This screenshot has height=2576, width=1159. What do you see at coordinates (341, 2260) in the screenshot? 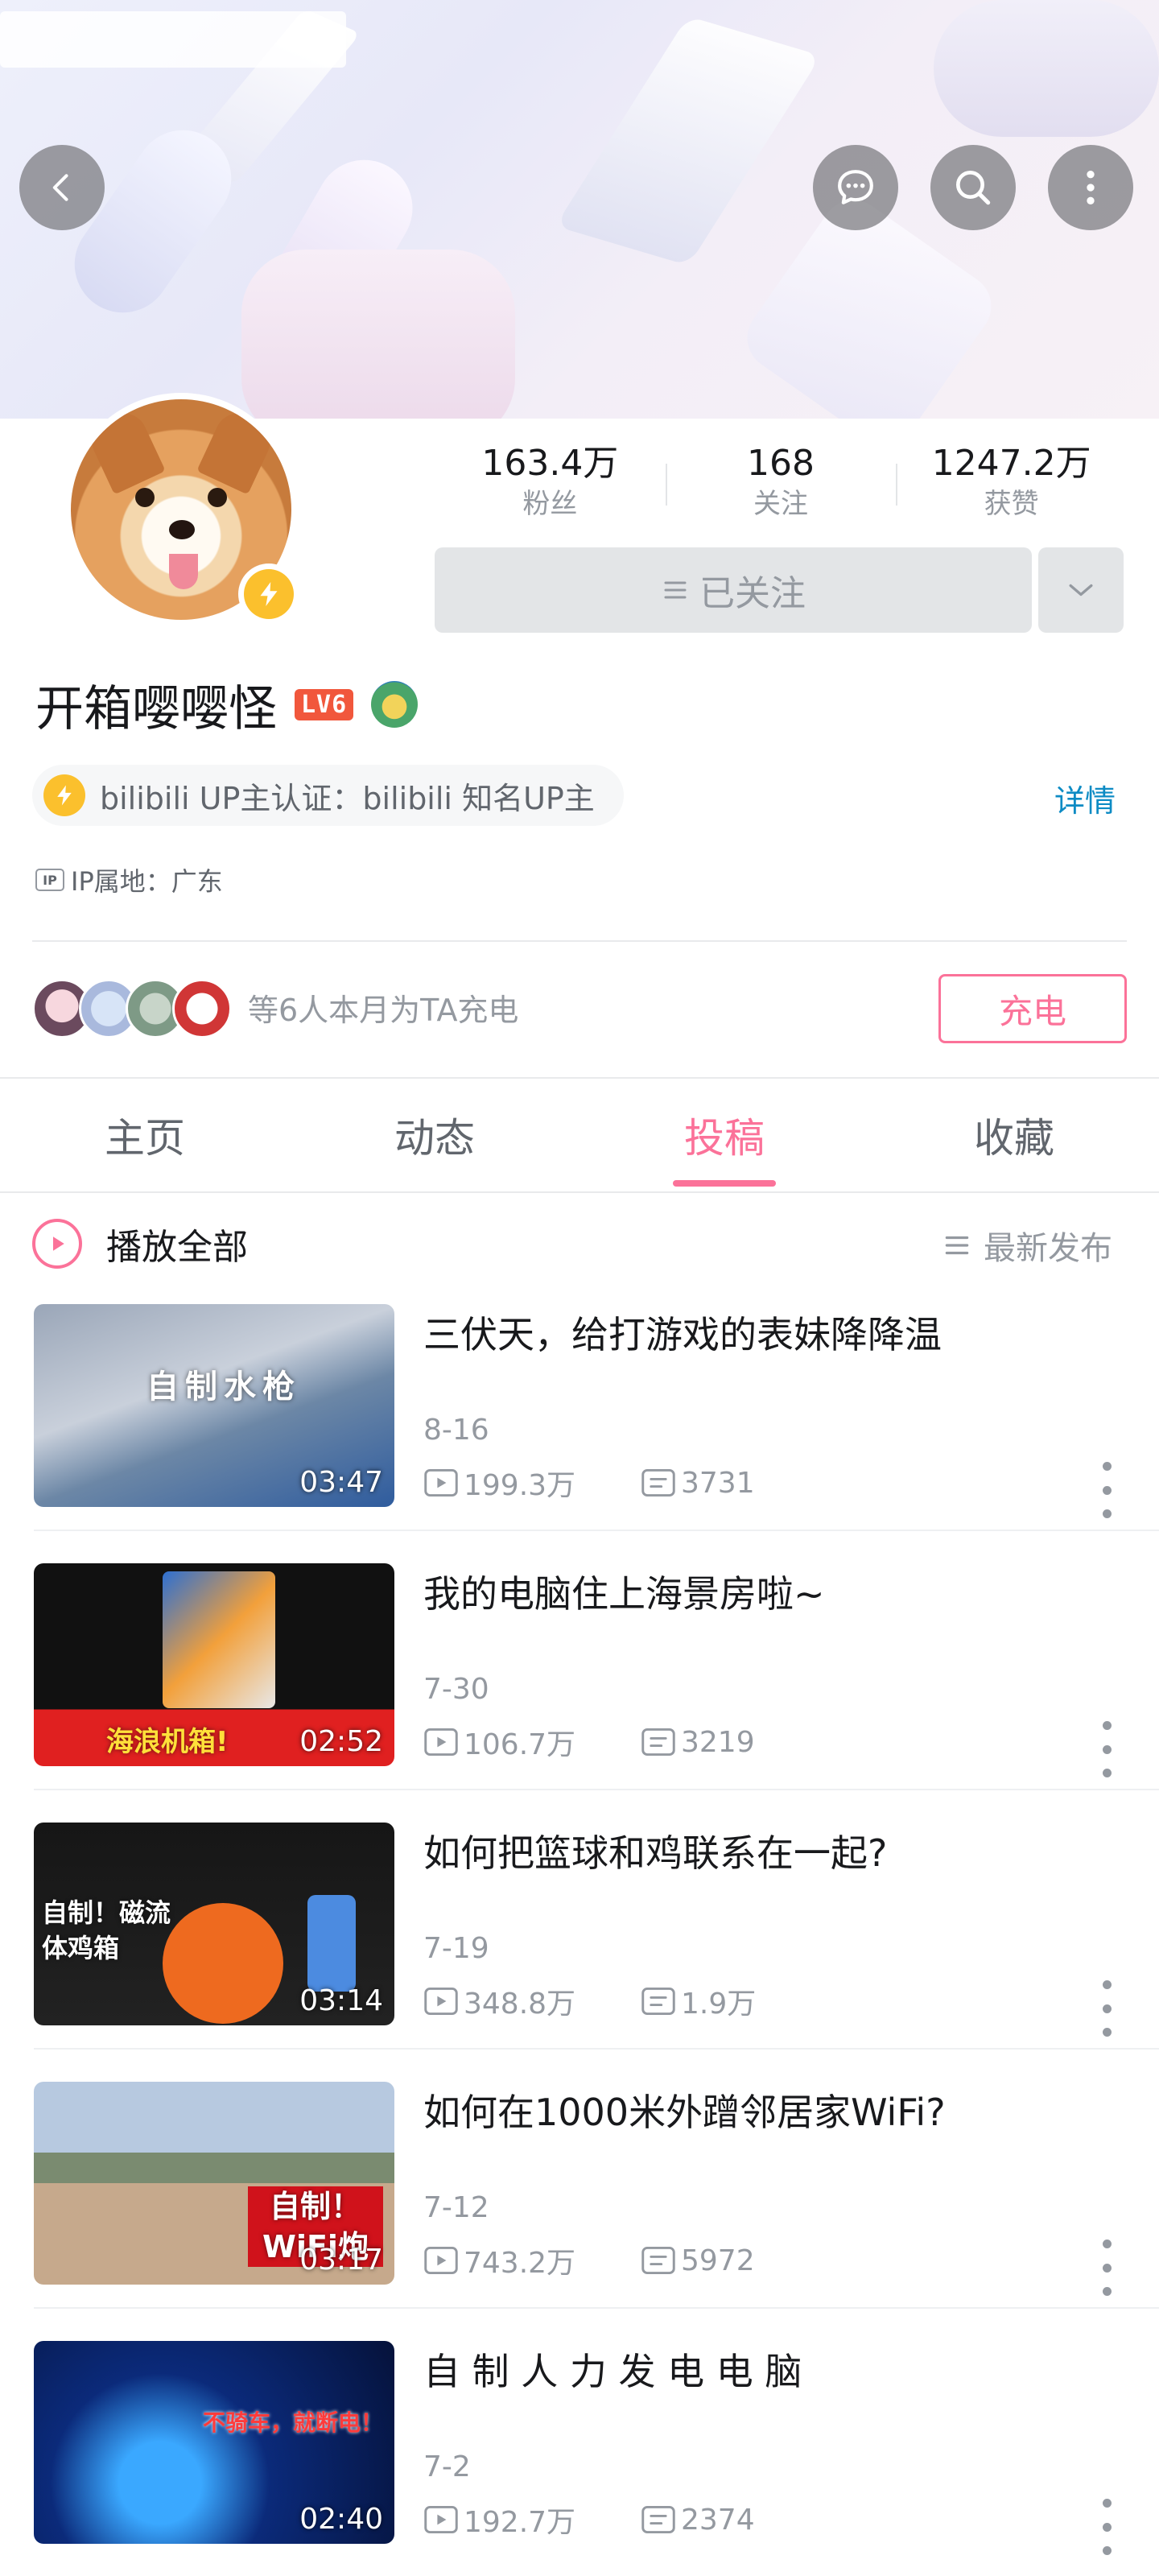
I see `video-duration: 03:17` at bounding box center [341, 2260].